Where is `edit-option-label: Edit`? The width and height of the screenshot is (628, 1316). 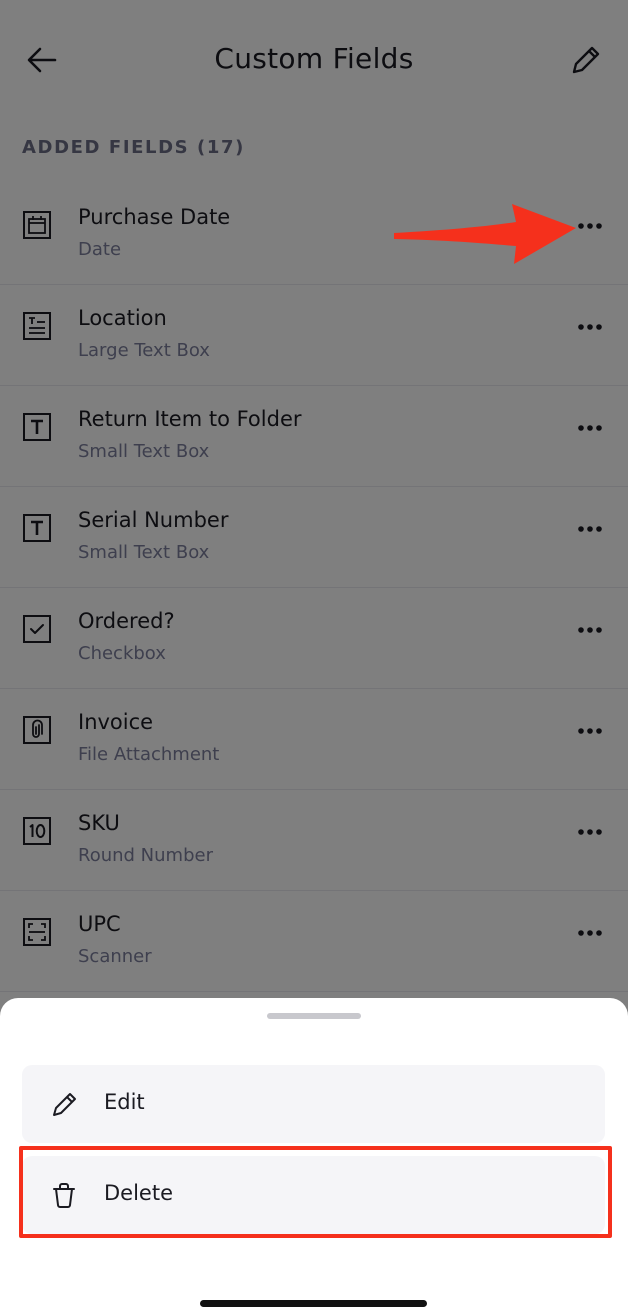 edit-option-label: Edit is located at coordinates (124, 1102).